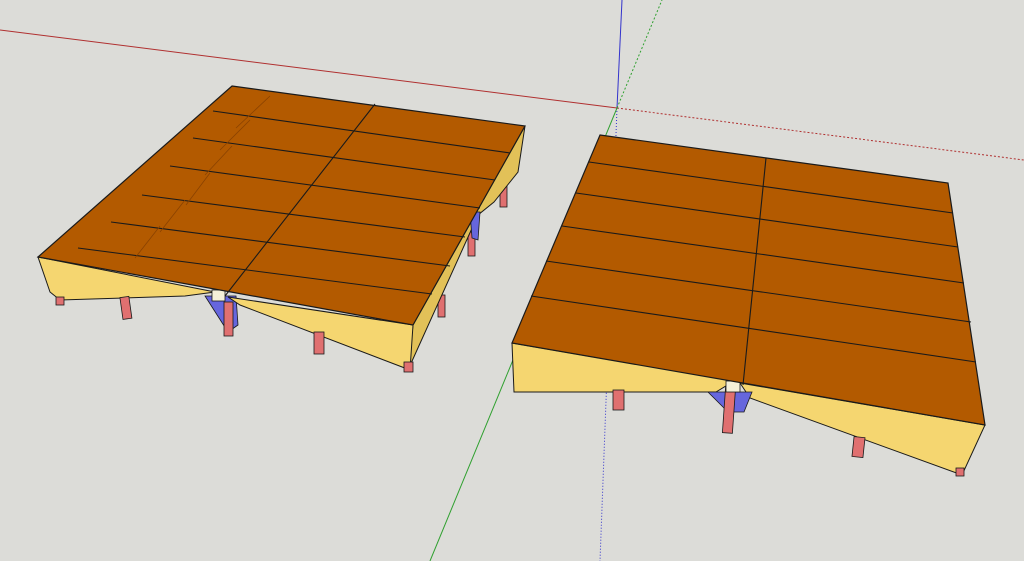 The height and width of the screenshot is (561, 1024). What do you see at coordinates (639, 54) in the screenshot?
I see `green-axis-dashed` at bounding box center [639, 54].